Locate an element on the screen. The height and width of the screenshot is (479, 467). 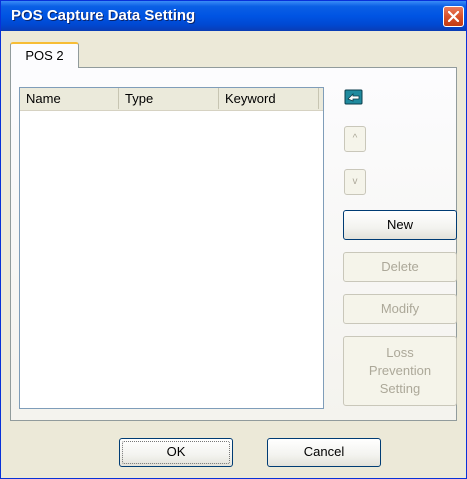
delete-button: Delete is located at coordinates (400, 267).